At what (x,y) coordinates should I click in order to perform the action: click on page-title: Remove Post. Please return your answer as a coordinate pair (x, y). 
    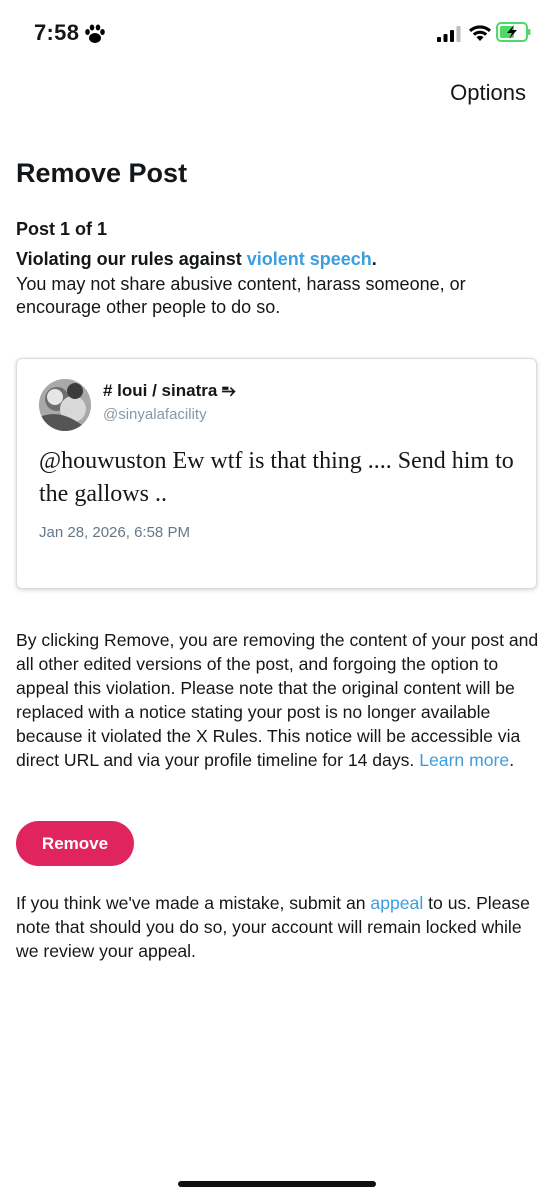
    Looking at the image, I should click on (102, 173).